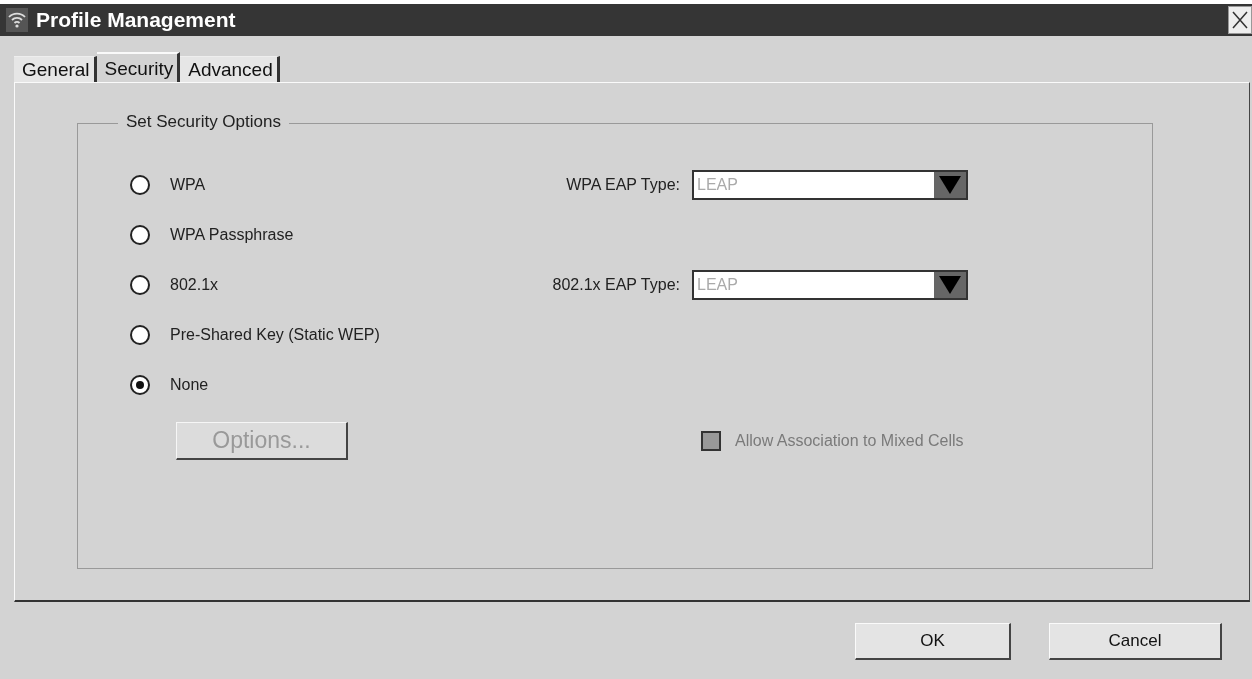  Describe the element at coordinates (194, 285) in the screenshot. I see `radio-label: 802.1x` at that location.